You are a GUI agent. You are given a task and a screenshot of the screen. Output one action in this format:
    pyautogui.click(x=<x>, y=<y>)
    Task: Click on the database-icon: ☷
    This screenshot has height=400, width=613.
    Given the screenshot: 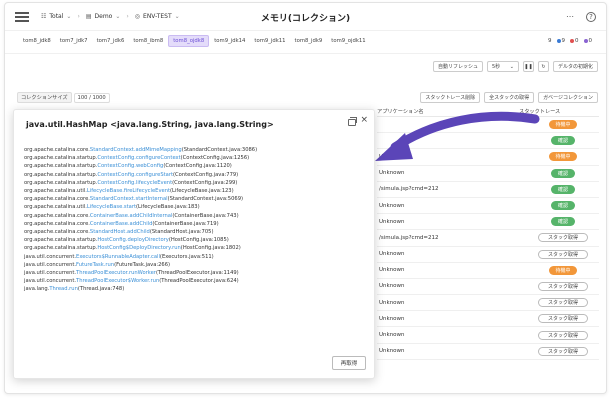 What is the action you would take?
    pyautogui.click(x=44, y=16)
    